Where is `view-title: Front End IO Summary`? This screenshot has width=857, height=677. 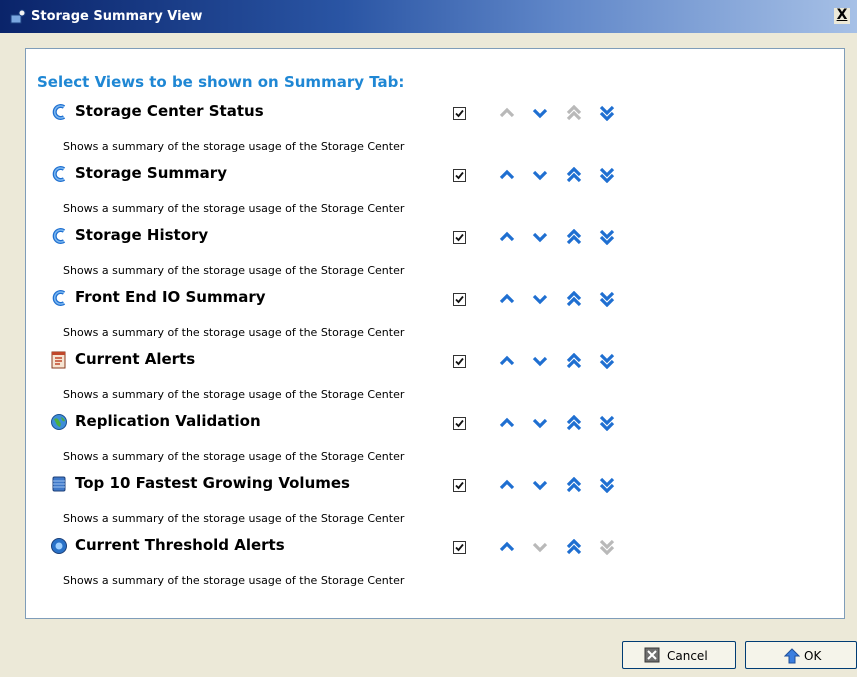
view-title: Front End IO Summary is located at coordinates (170, 297).